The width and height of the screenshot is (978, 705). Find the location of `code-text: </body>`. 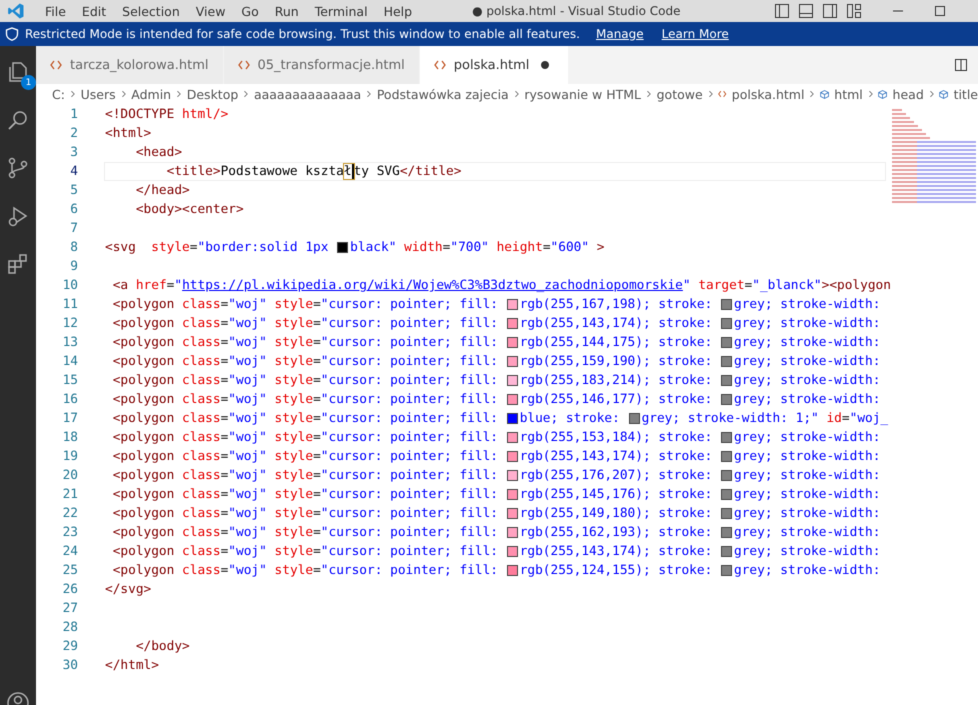

code-text: </body> is located at coordinates (162, 646).